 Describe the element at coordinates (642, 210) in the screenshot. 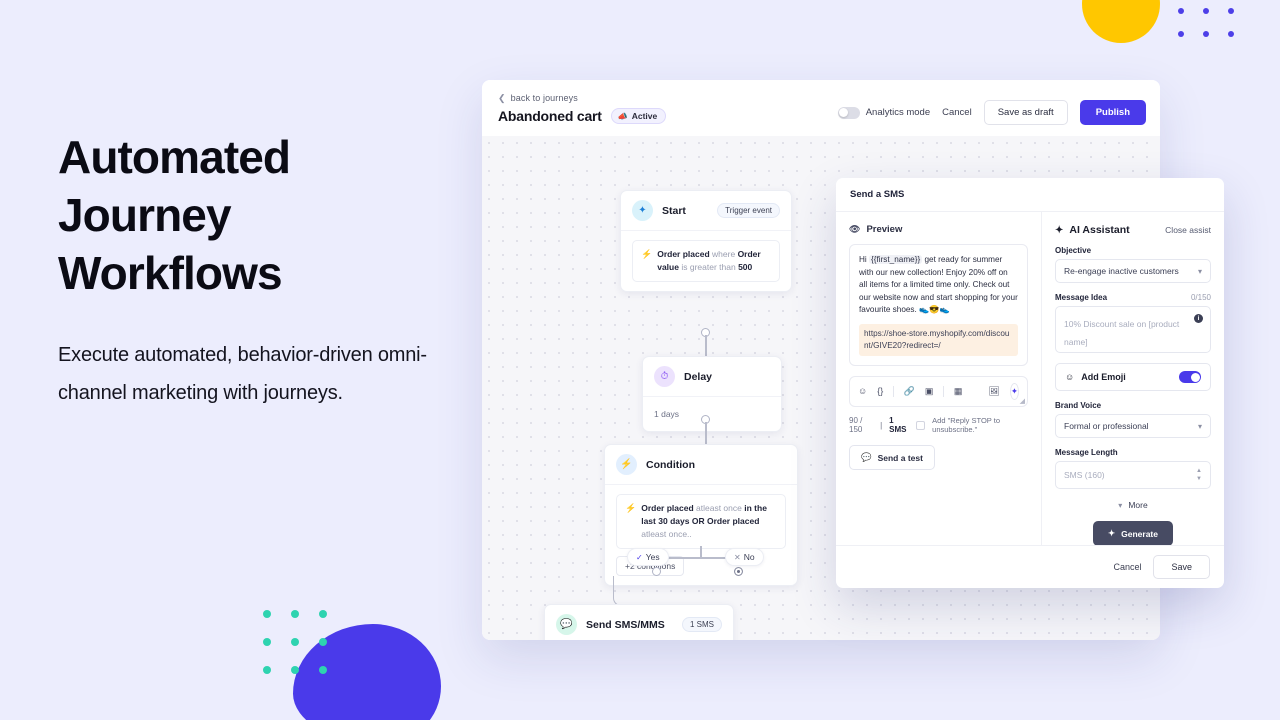

I see `cursor-click-icon: ✦` at that location.